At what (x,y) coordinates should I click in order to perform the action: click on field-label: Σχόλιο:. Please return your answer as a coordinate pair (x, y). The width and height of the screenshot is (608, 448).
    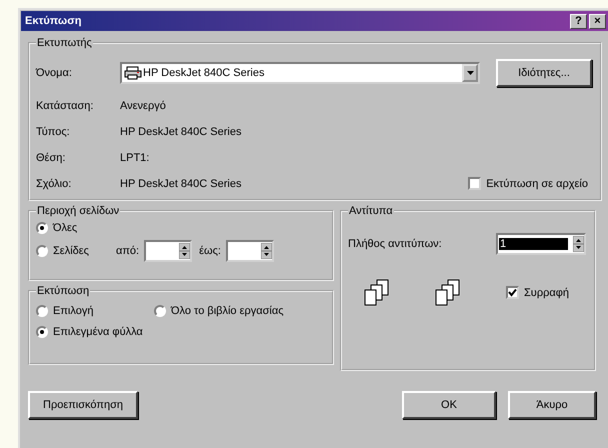
    Looking at the image, I should click on (54, 184).